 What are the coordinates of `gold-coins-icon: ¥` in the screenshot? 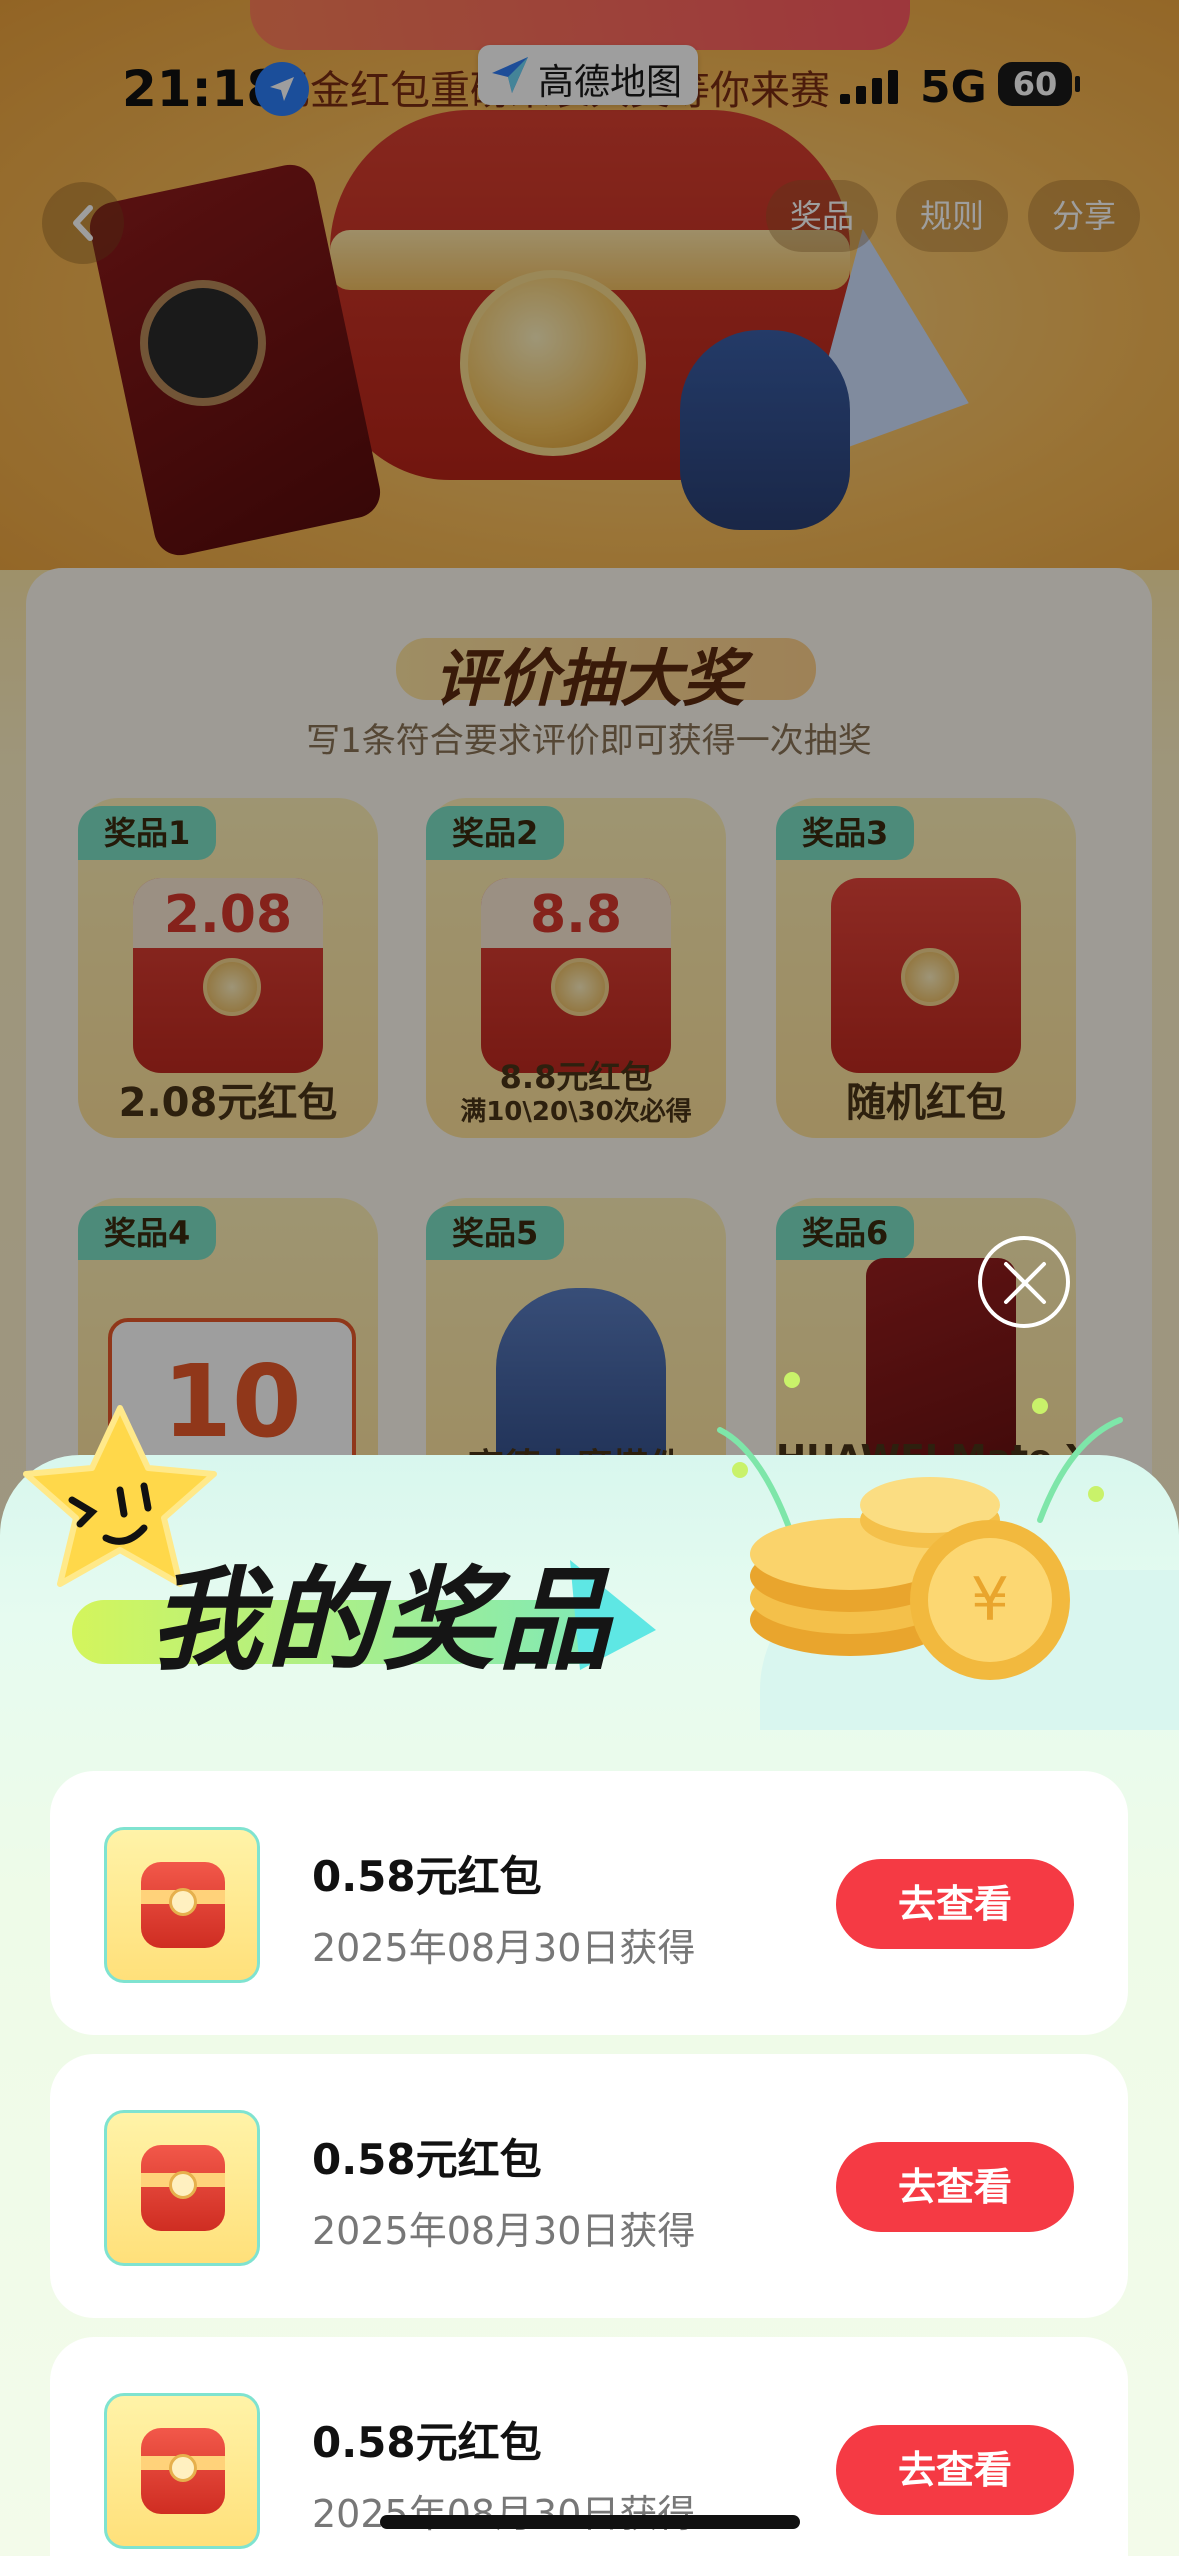 It's located at (920, 1526).